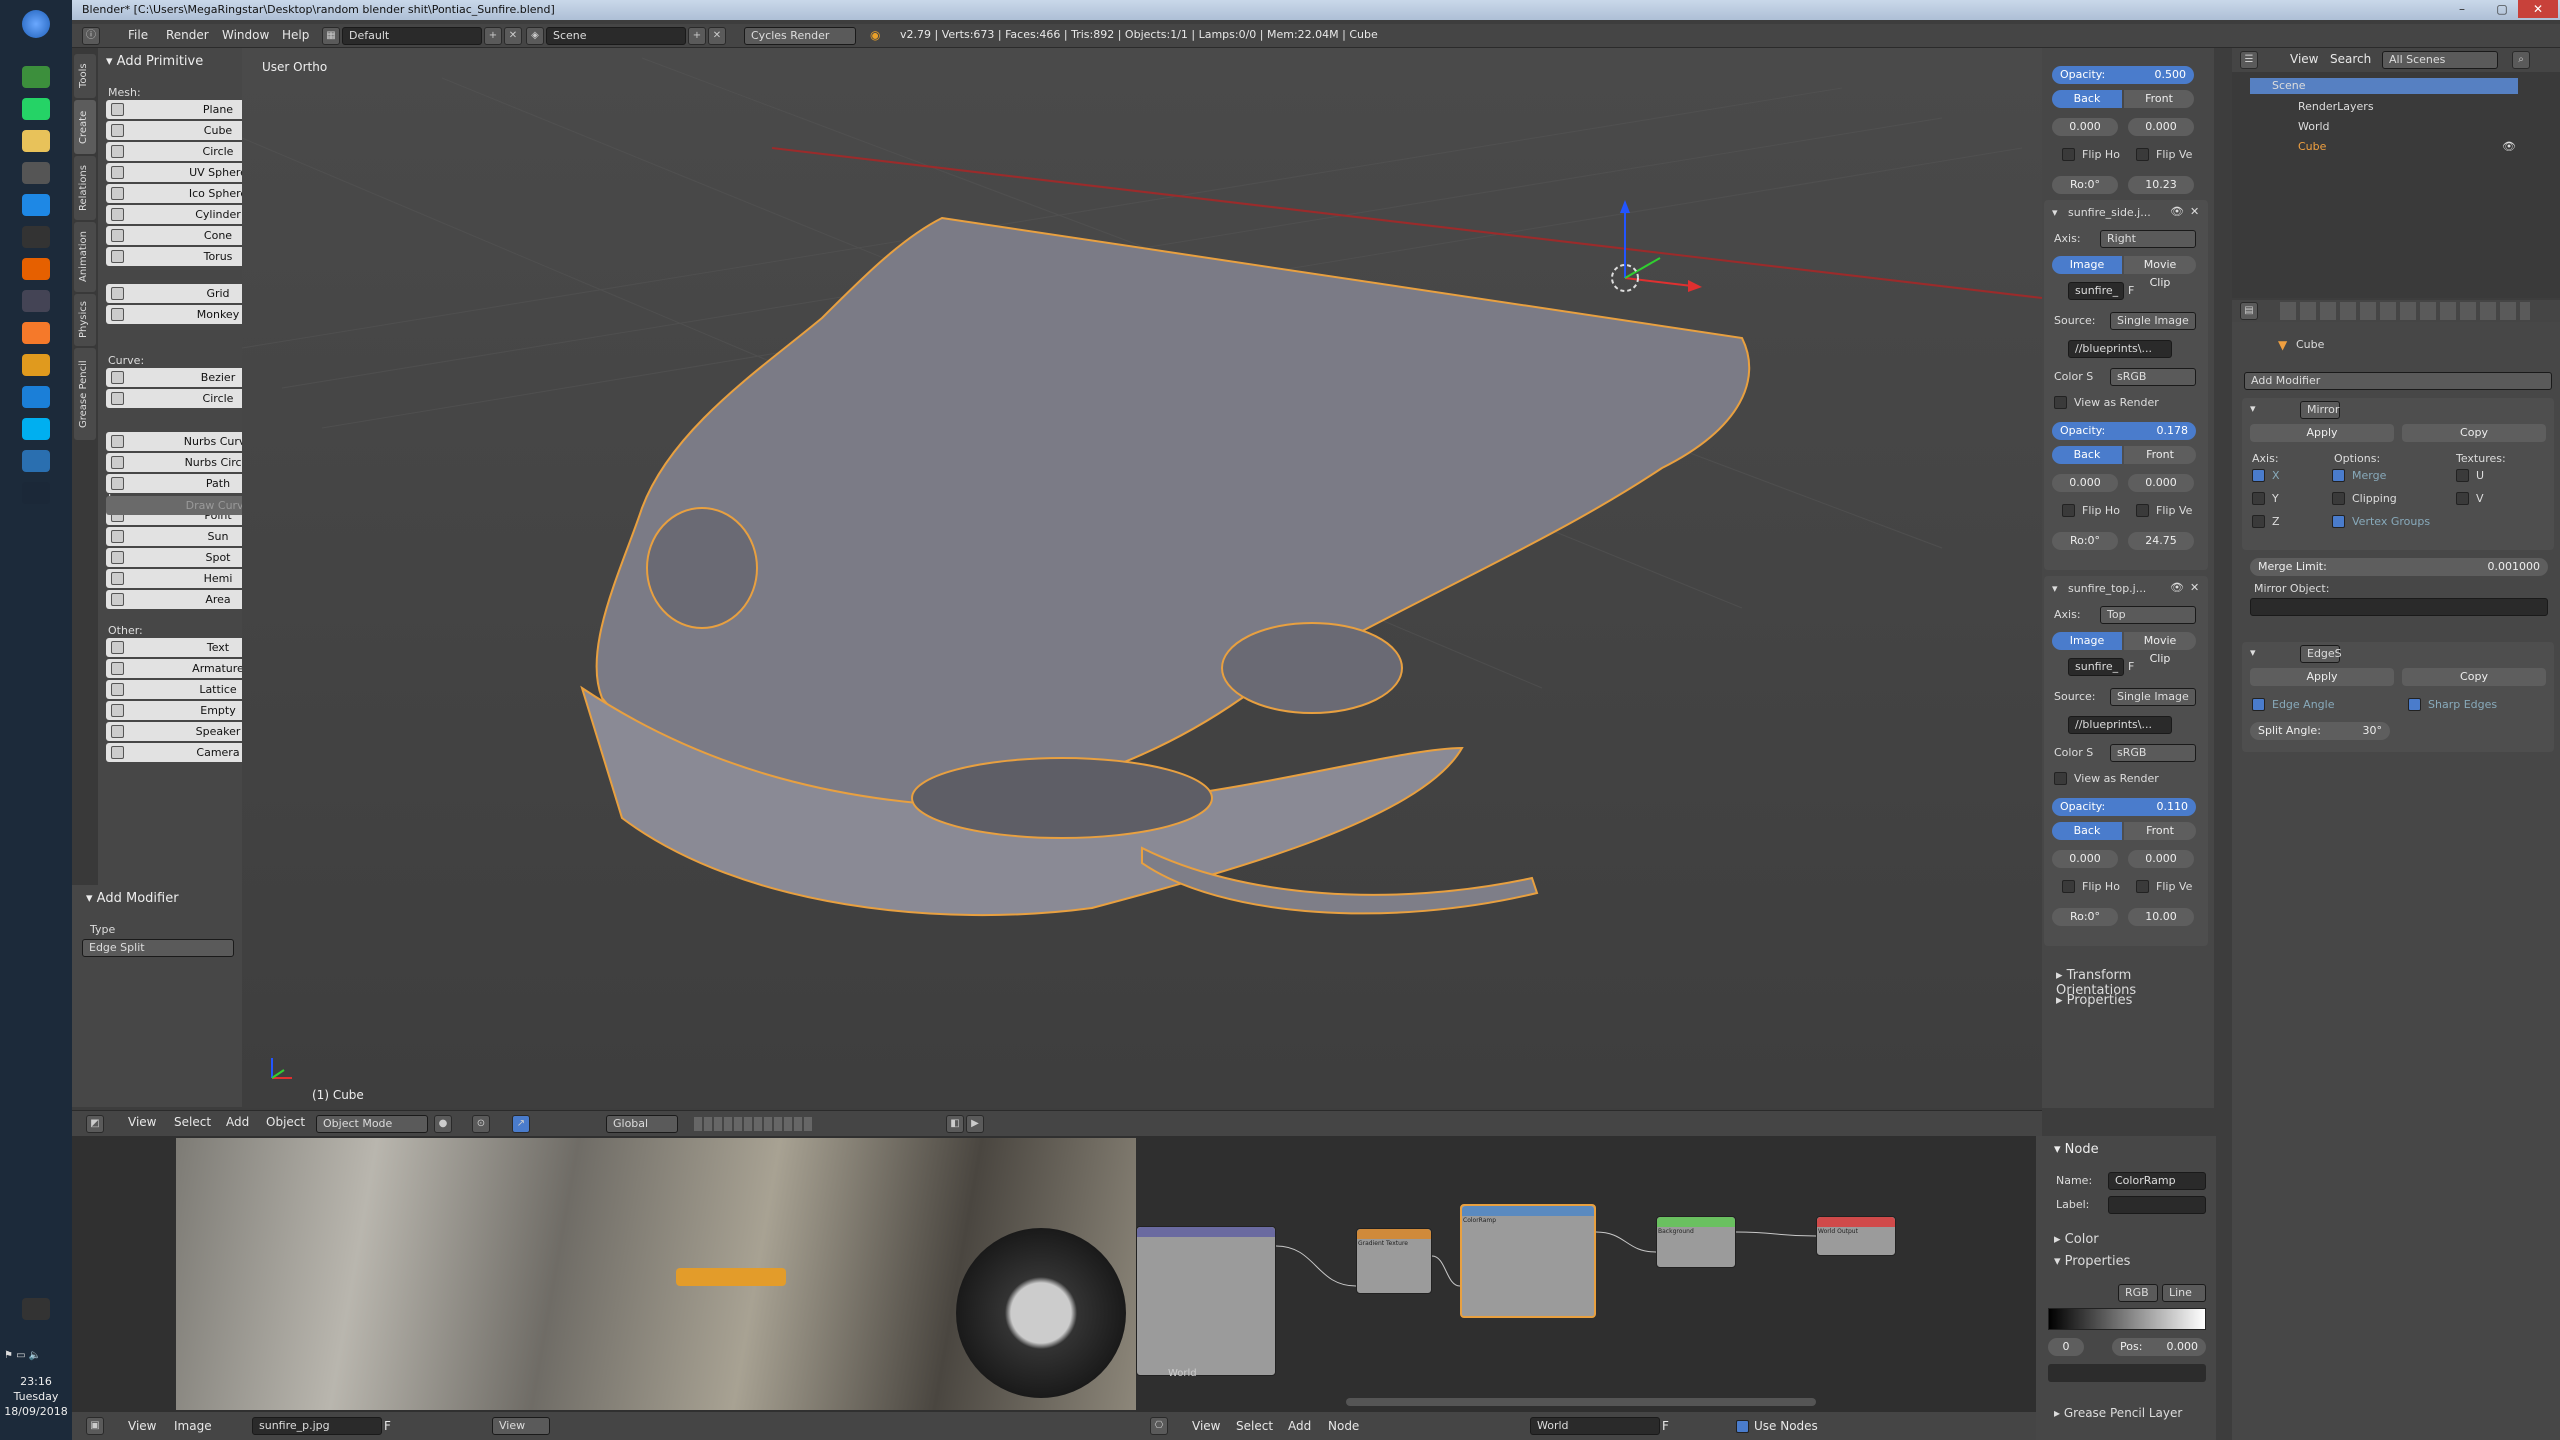 The image size is (2560, 1440). I want to click on edgesplit-apply-button: Apply, so click(2322, 677).